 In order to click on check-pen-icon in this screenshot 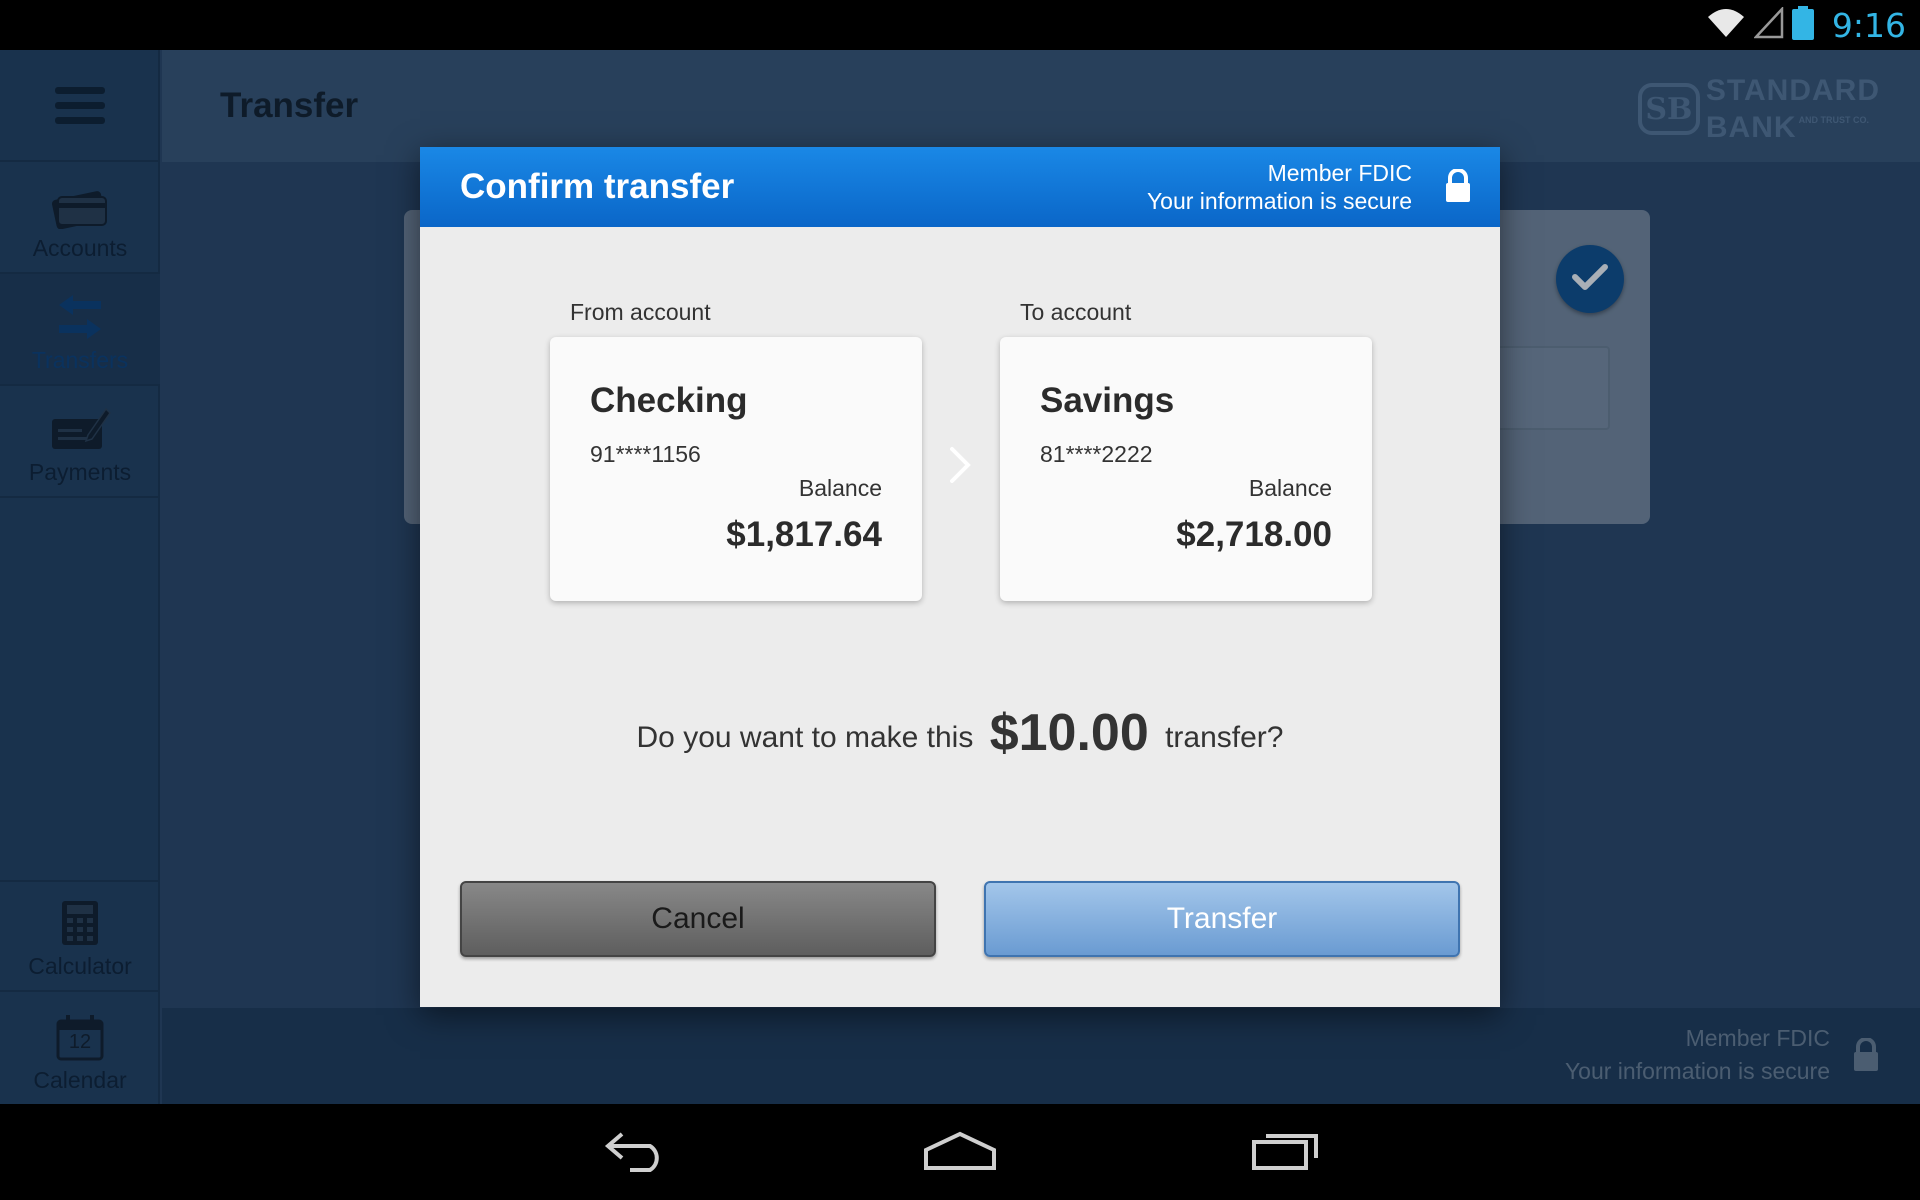, I will do `click(80, 429)`.